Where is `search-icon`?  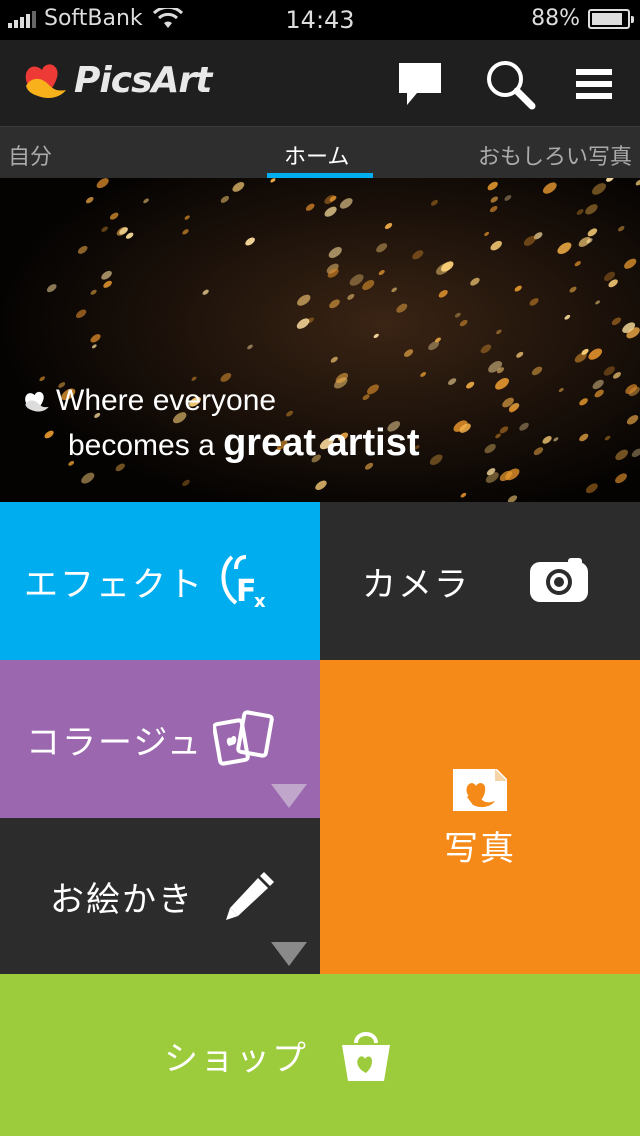 search-icon is located at coordinates (510, 84).